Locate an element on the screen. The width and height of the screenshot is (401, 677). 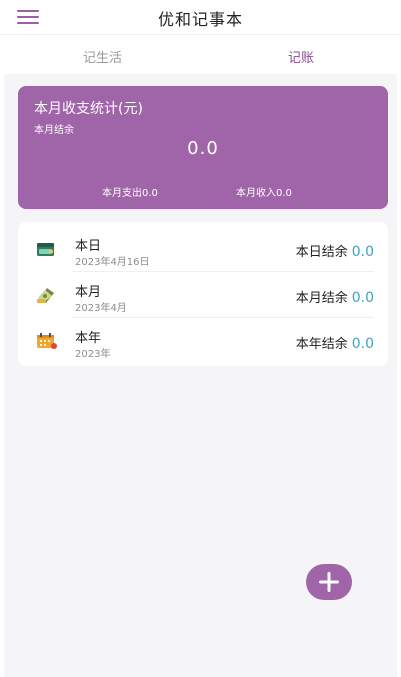
tab-life: 记生活 is located at coordinates (102, 56).